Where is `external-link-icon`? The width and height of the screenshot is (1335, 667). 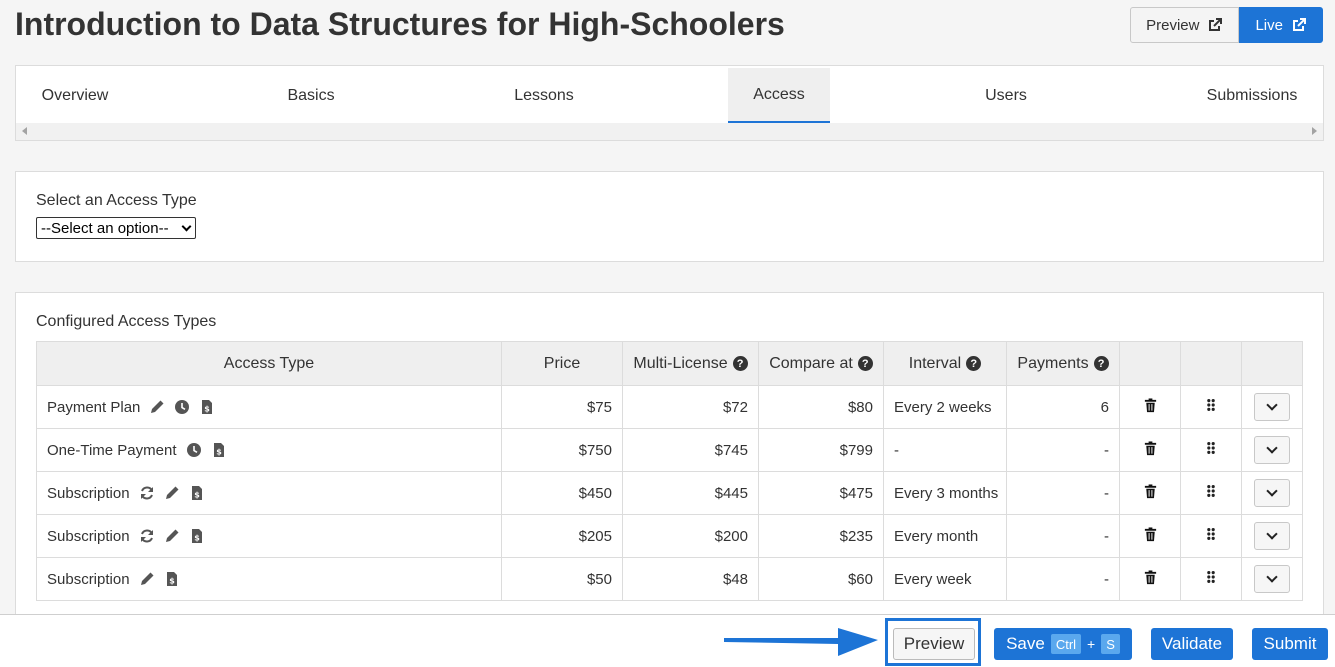 external-link-icon is located at coordinates (1216, 24).